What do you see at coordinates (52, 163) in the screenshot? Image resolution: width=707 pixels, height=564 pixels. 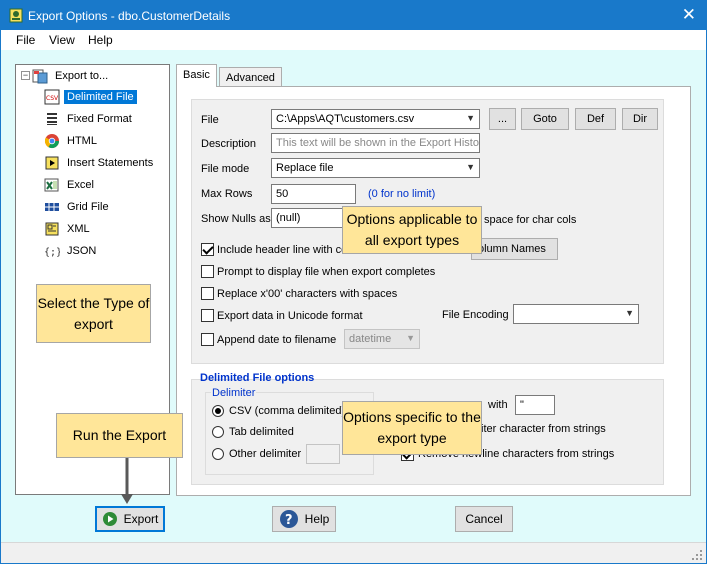 I see `sql-insert-icon` at bounding box center [52, 163].